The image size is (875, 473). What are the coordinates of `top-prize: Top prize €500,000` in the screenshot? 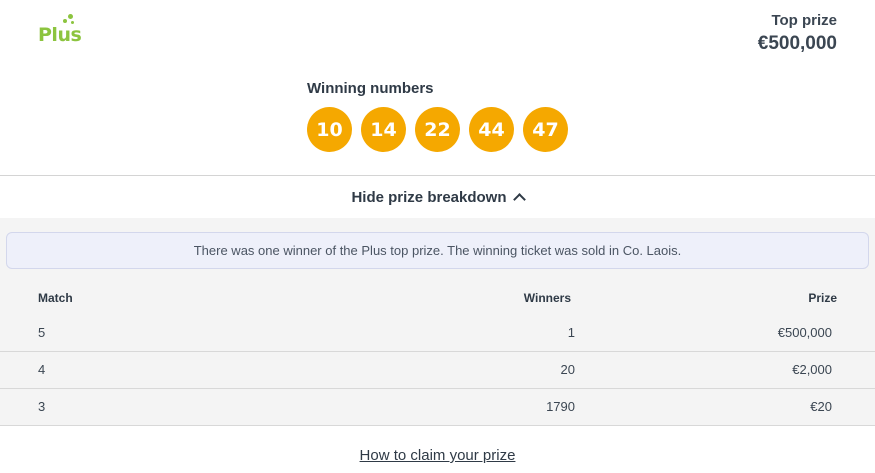 It's located at (797, 33).